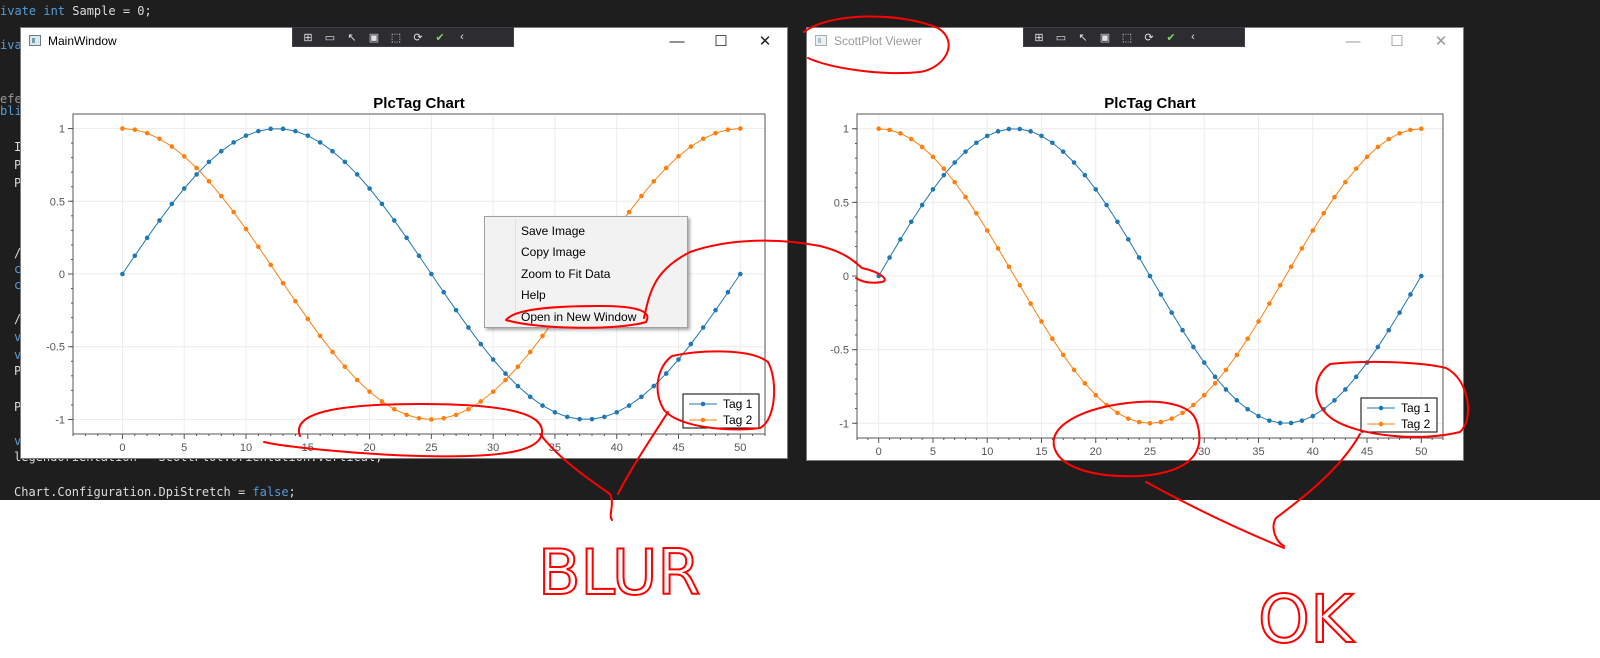  Describe the element at coordinates (678, 448) in the screenshot. I see `x-tick-label: 45` at that location.